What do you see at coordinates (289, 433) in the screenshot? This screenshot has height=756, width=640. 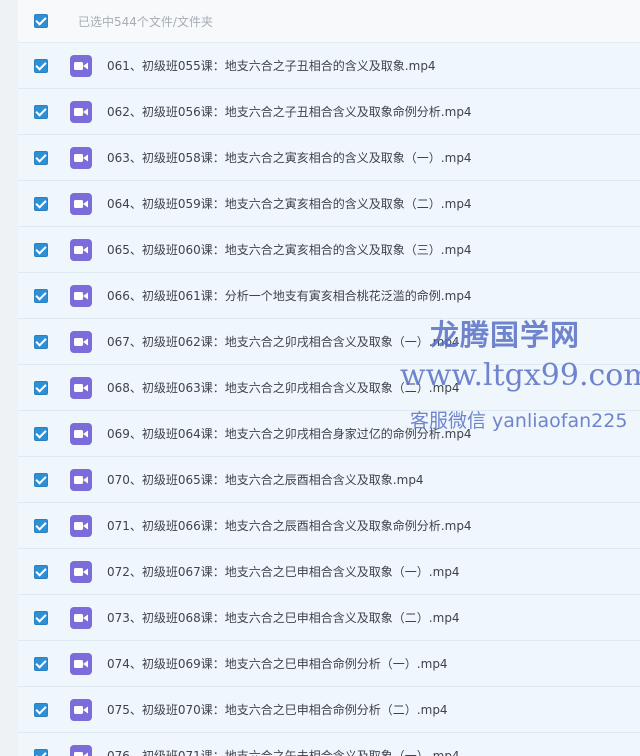 I see `file-name: 069、初级班064课：地支六合之卯戌相合身家过亿的命例分析.mp4` at bounding box center [289, 433].